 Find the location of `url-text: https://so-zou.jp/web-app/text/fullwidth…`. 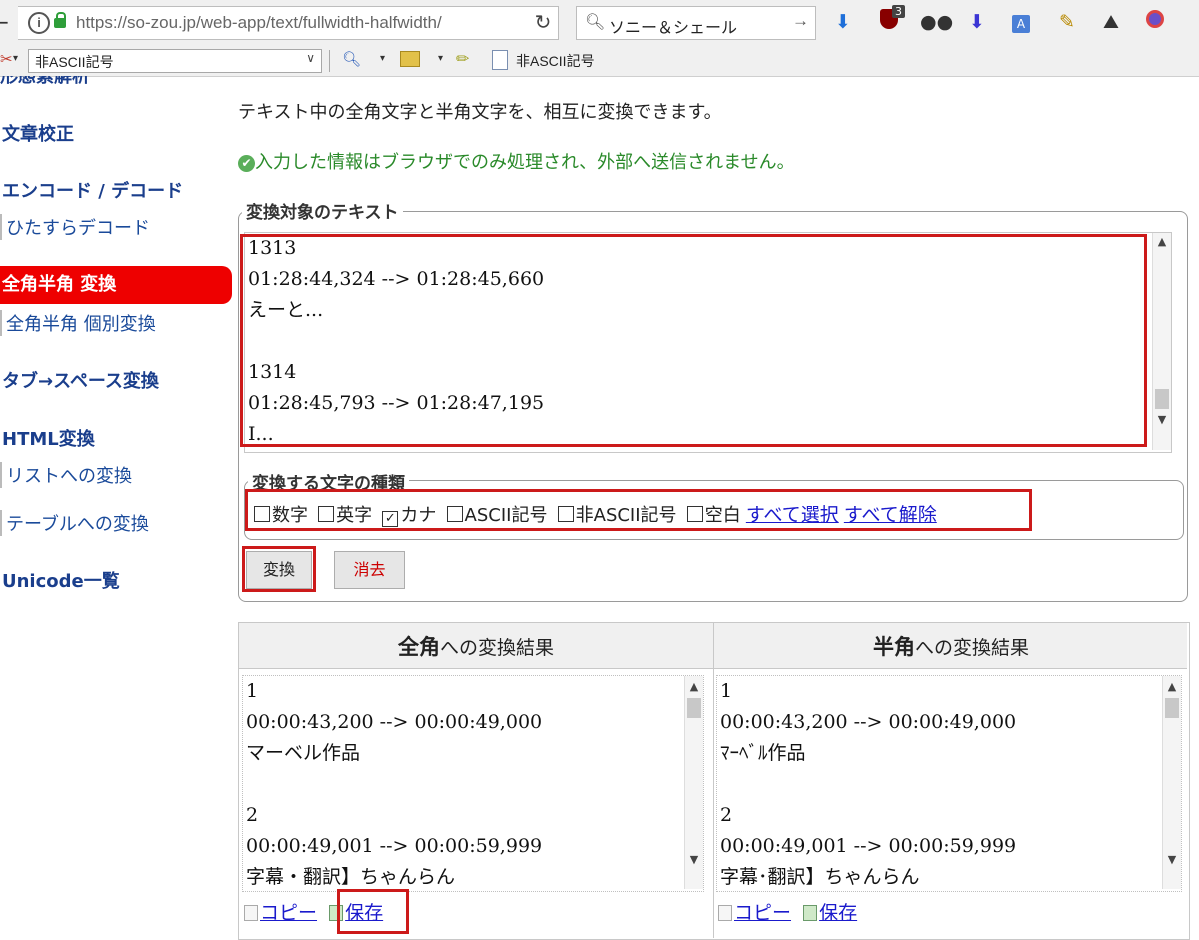

url-text: https://so-zou.jp/web-app/text/fullwidth… is located at coordinates (259, 23).